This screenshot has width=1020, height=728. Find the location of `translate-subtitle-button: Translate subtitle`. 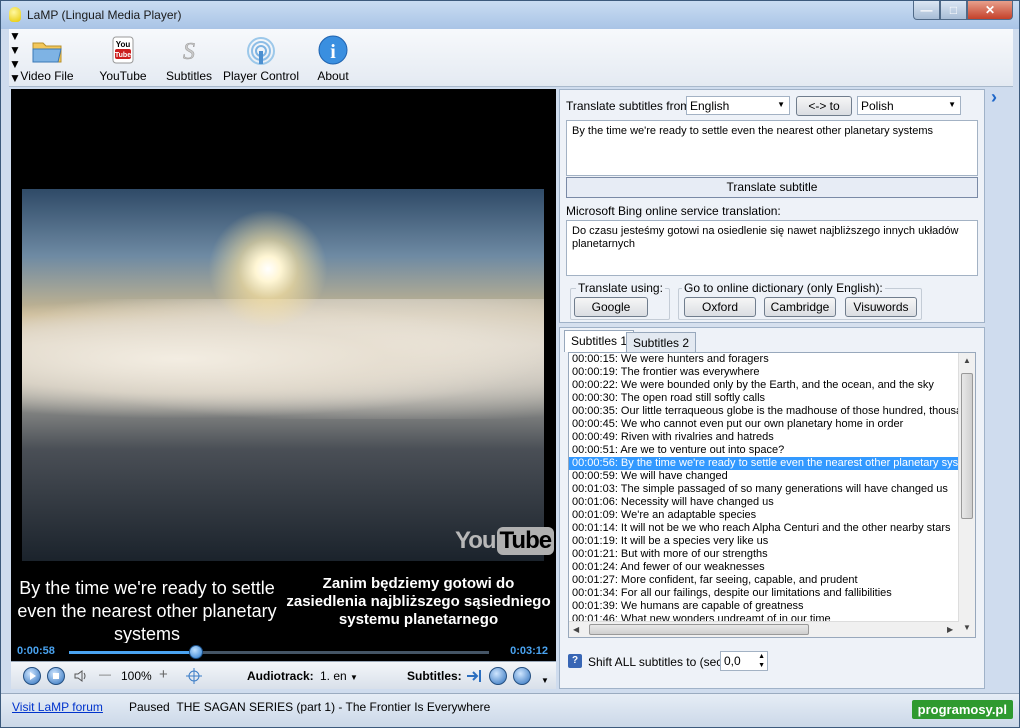

translate-subtitle-button: Translate subtitle is located at coordinates (772, 187).